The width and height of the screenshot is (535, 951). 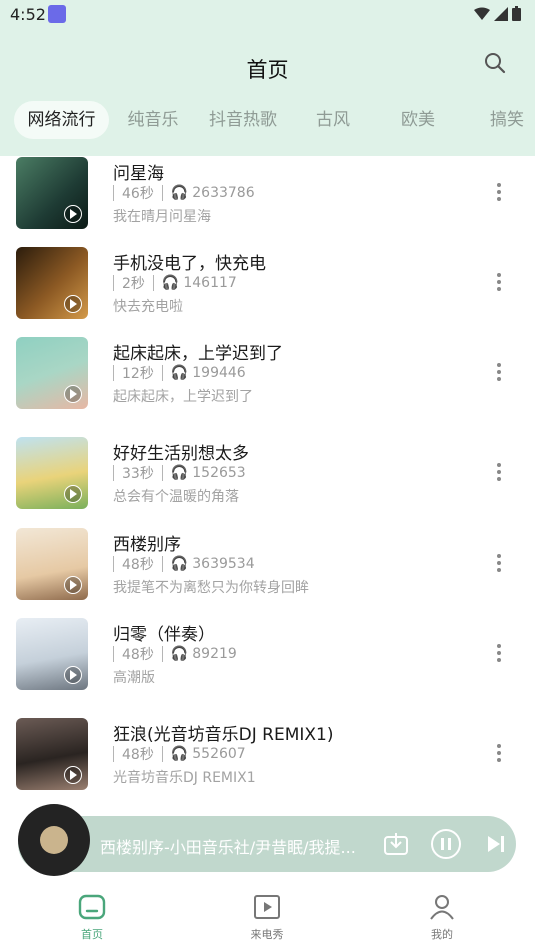 I want to click on status-time: 4:52, so click(x=28, y=14).